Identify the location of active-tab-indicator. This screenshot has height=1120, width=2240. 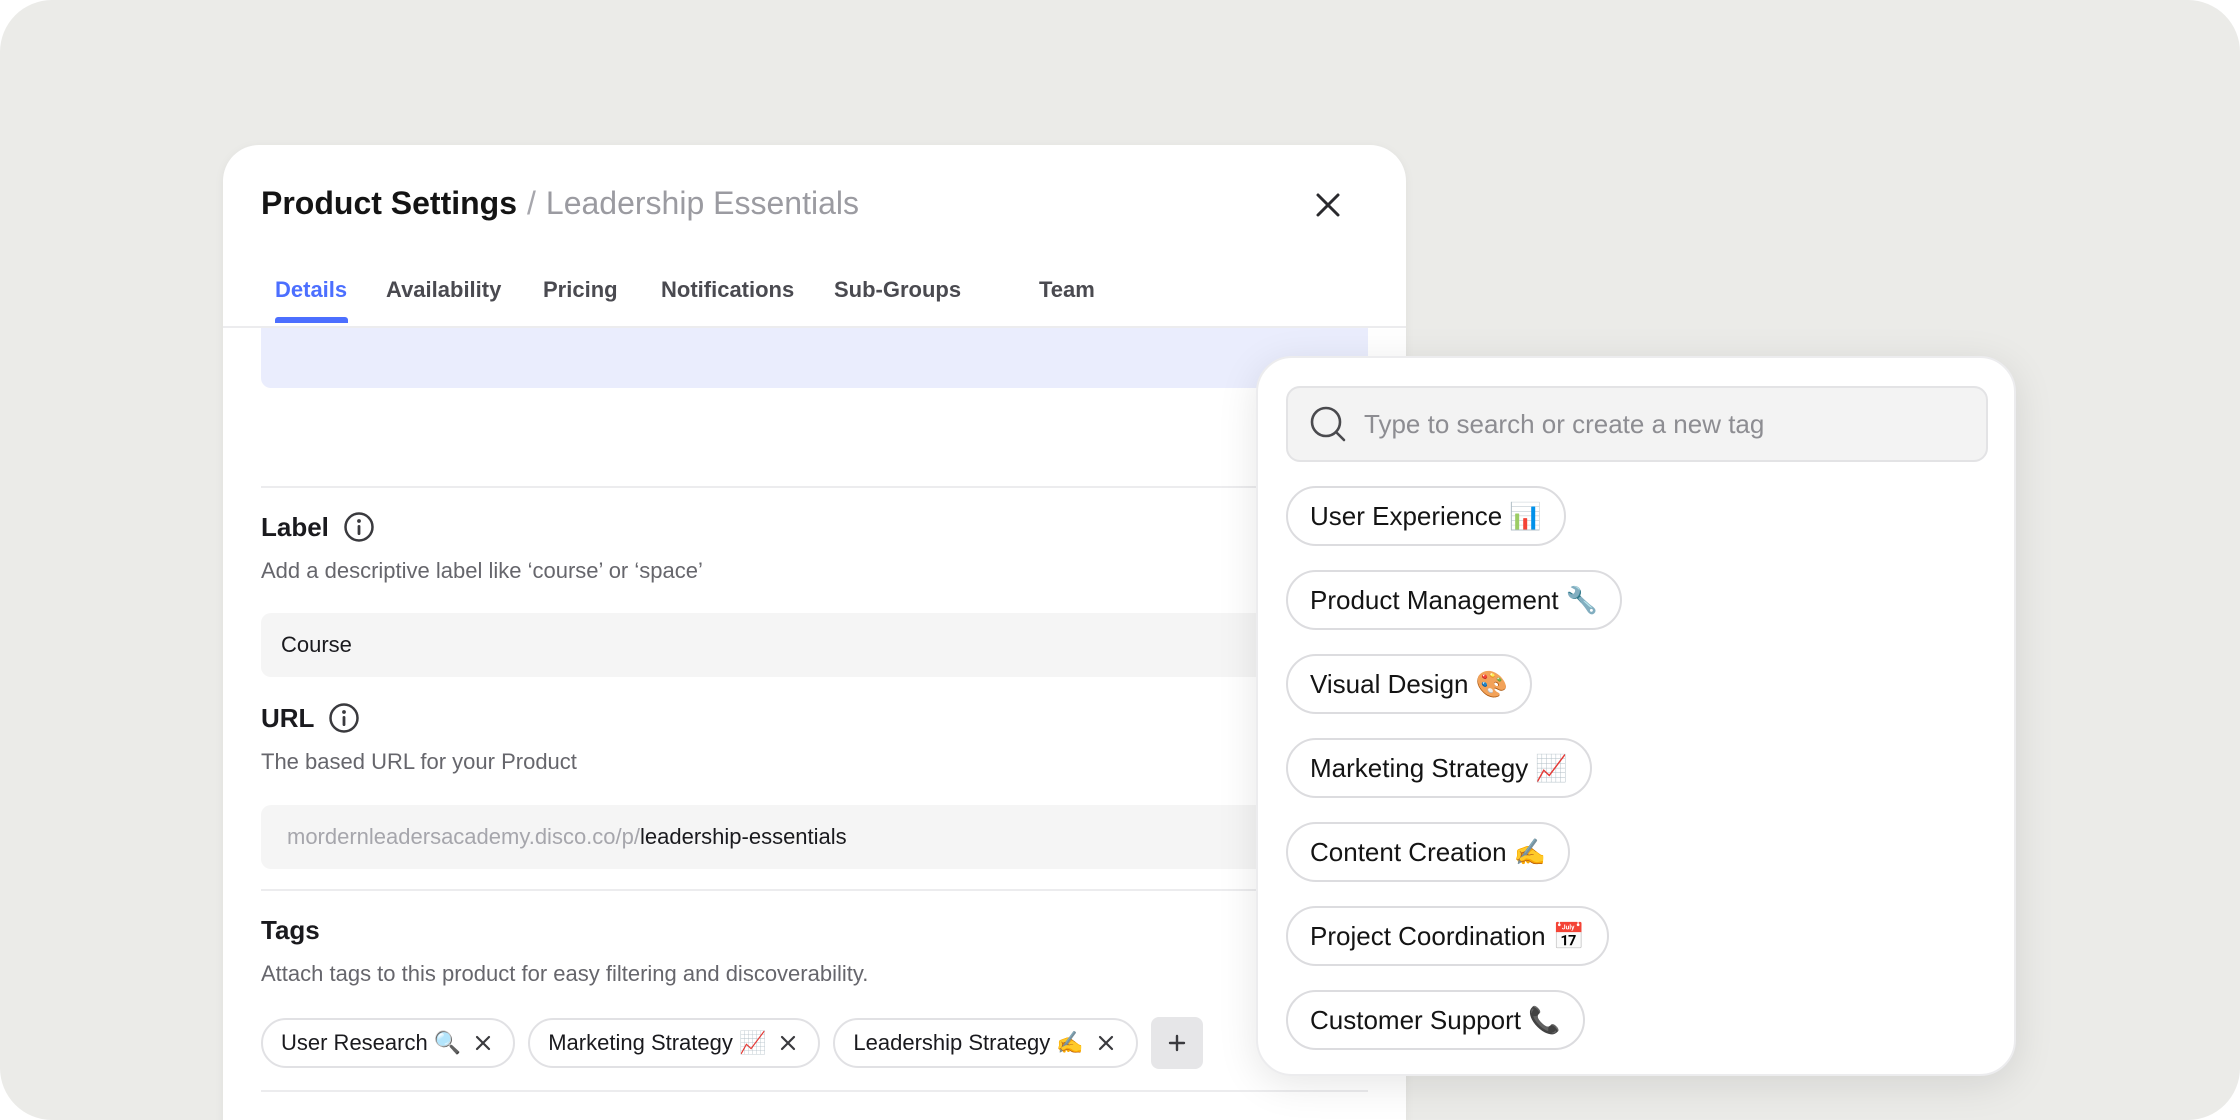
(311, 320).